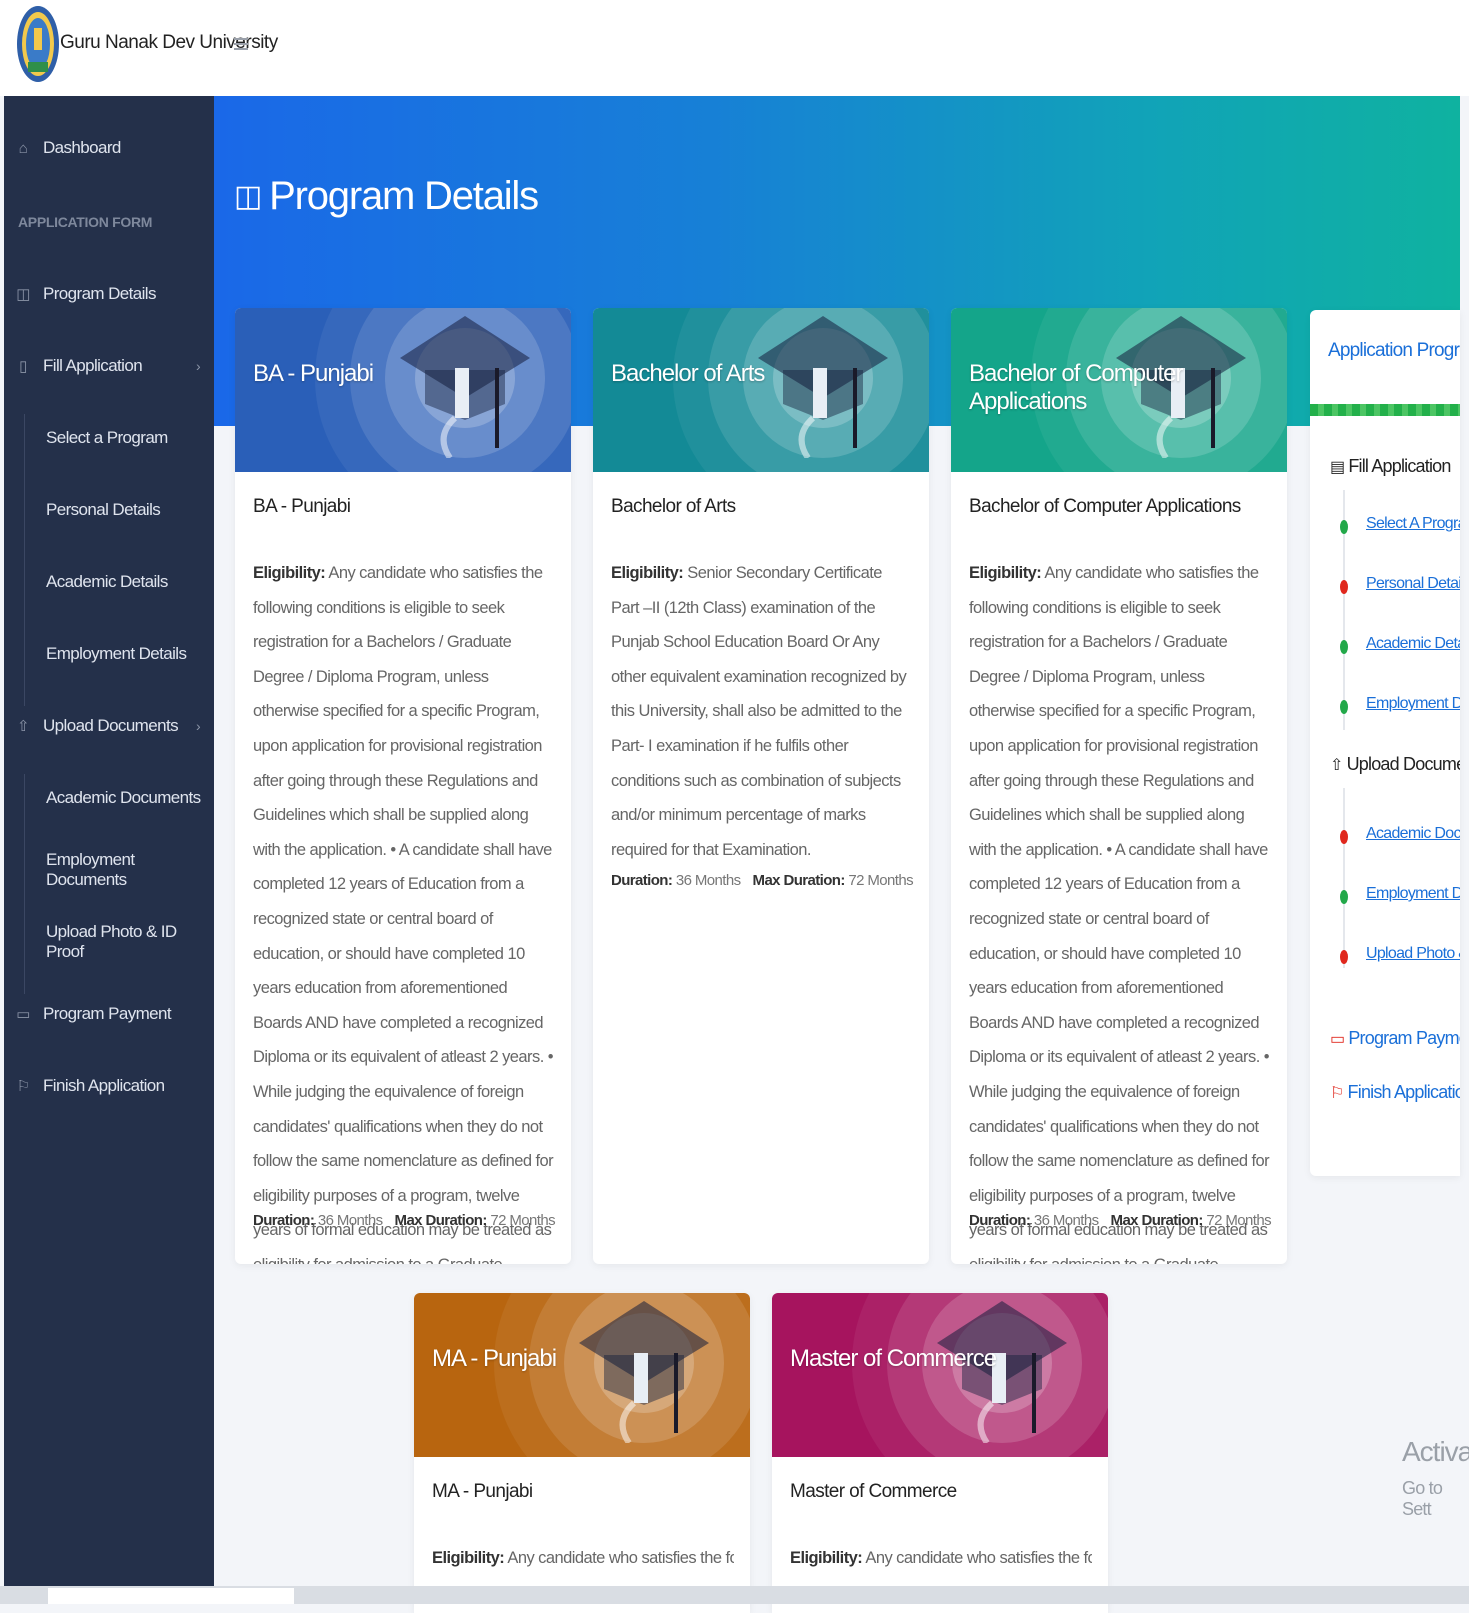 The height and width of the screenshot is (1613, 1469). What do you see at coordinates (482, 1491) in the screenshot?
I see `program-name: MA - Punjabi` at bounding box center [482, 1491].